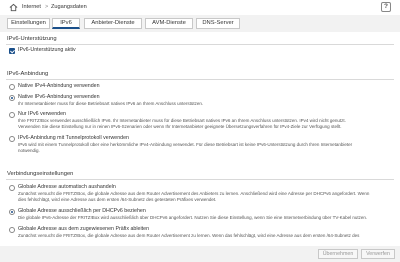 Image resolution: width=400 pixels, height=262 pixels. Describe the element at coordinates (28, 74) in the screenshot. I see `section-title-ipv6-binding: IPv6-Anbindung` at that location.